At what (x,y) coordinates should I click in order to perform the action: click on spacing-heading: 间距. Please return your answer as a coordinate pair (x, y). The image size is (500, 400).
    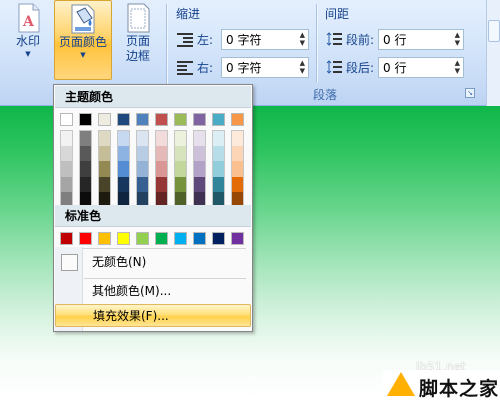
    Looking at the image, I should click on (337, 14).